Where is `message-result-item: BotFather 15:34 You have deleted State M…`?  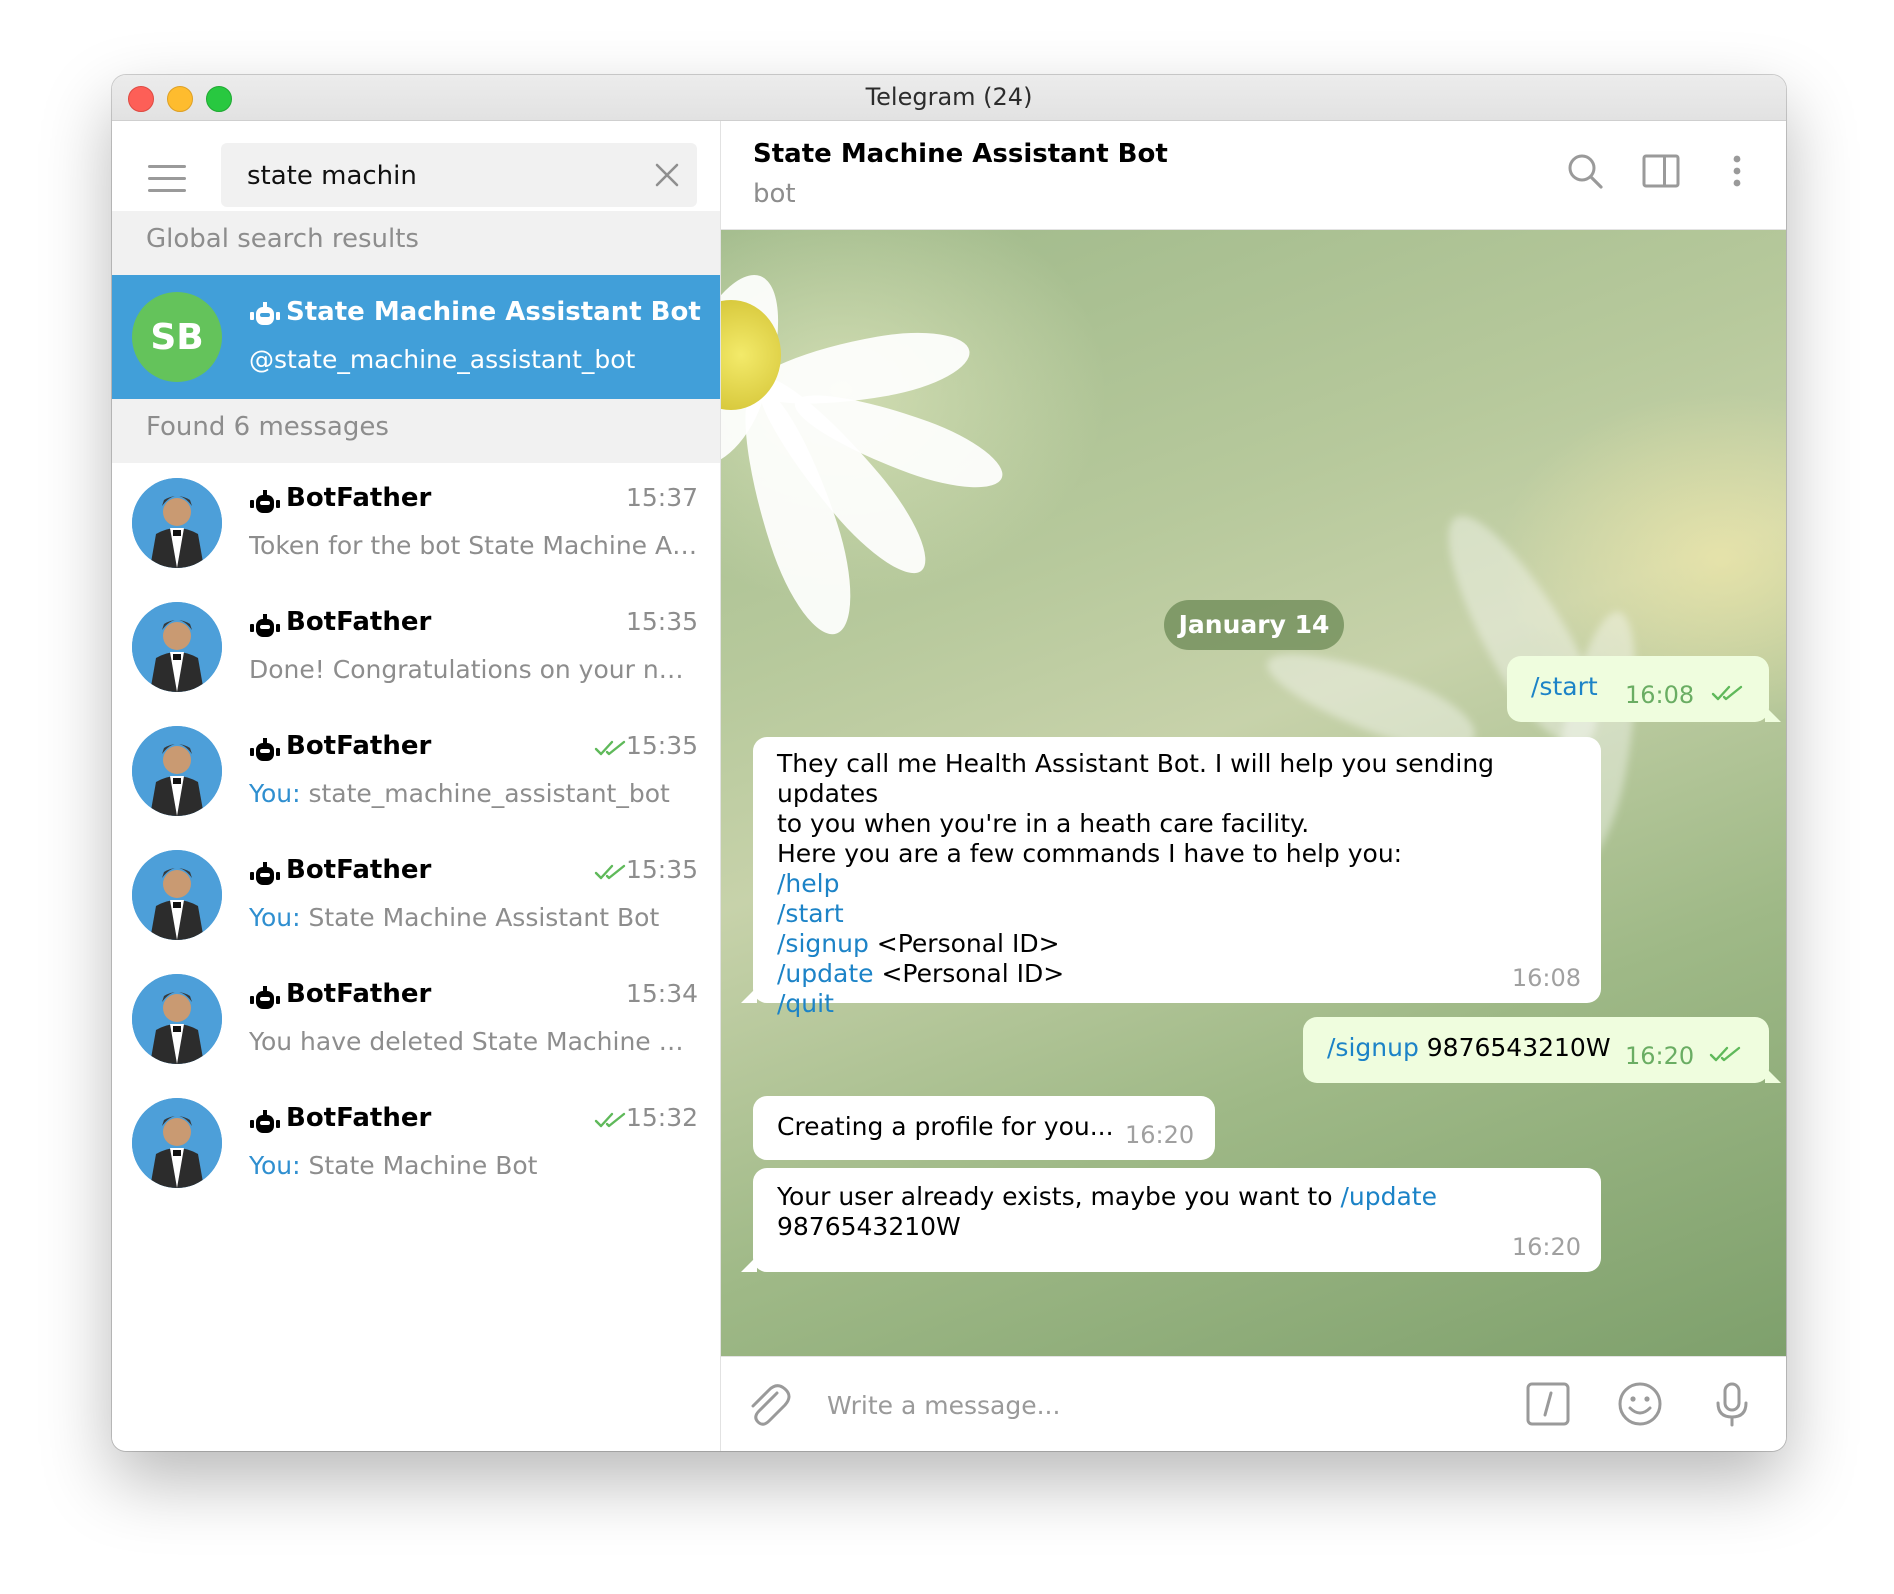
message-result-item: BotFather 15:34 You have deleted State M… is located at coordinates (416, 1021).